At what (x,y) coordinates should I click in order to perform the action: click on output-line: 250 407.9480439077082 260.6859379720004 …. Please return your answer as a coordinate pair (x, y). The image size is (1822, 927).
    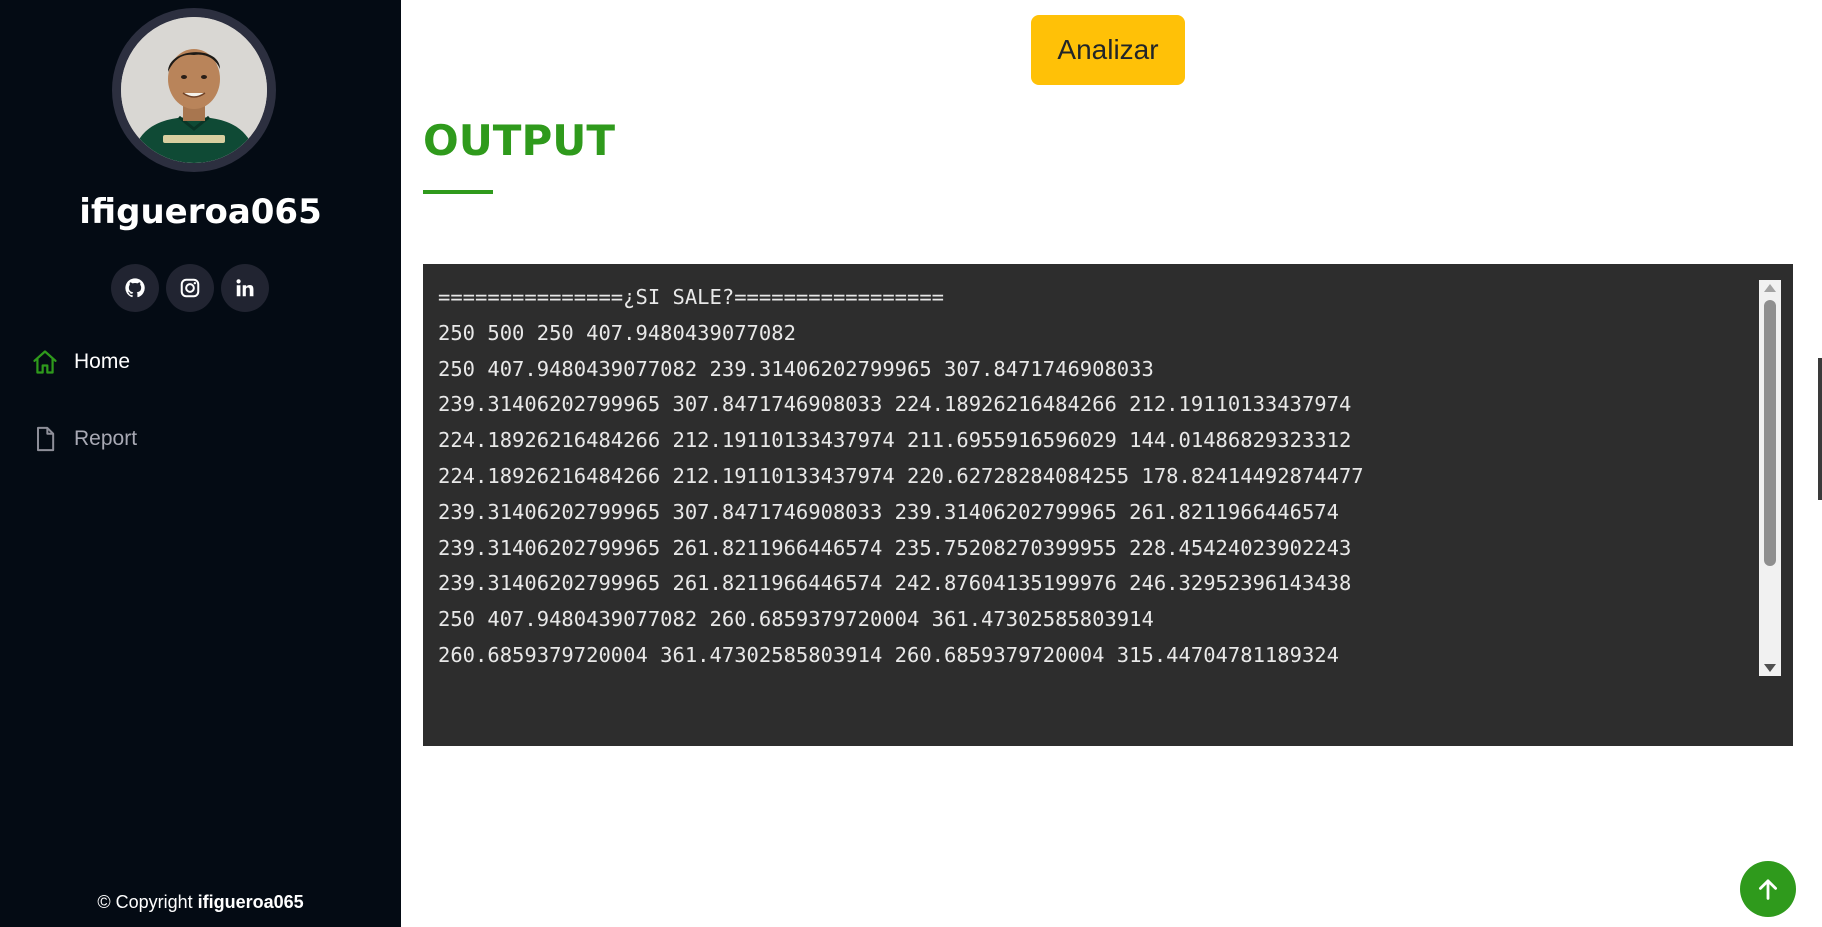
    Looking at the image, I should click on (796, 619).